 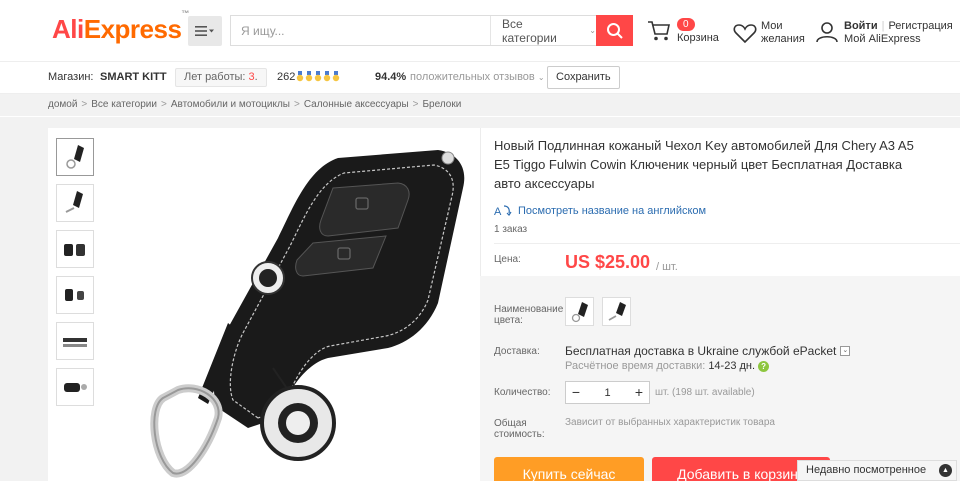 What do you see at coordinates (687, 33) in the screenshot?
I see `cart-link: 0 Корзина` at bounding box center [687, 33].